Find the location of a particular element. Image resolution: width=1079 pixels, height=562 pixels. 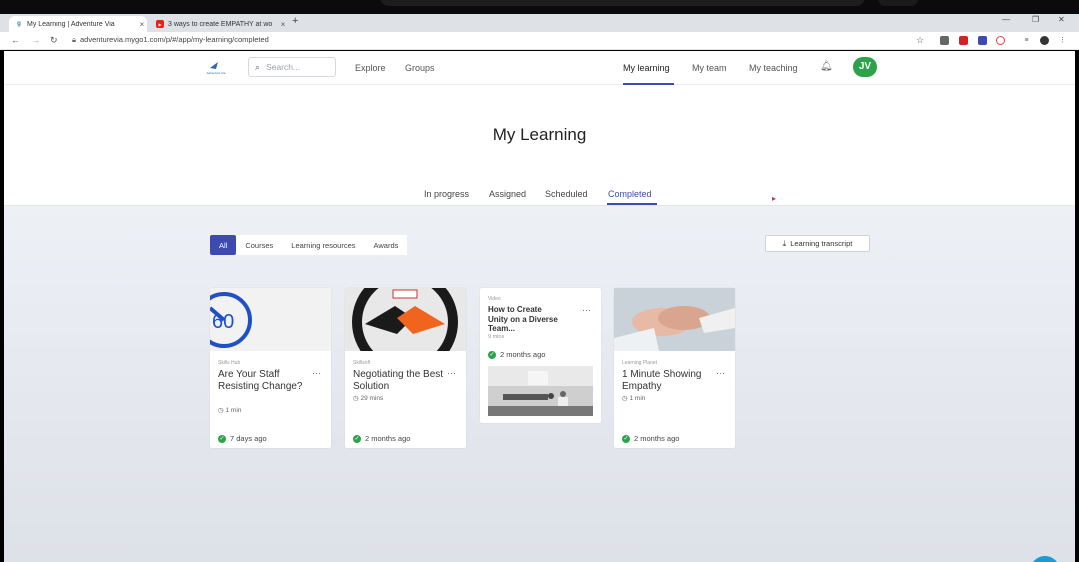

completed-value: 7 days ago is located at coordinates (248, 438).